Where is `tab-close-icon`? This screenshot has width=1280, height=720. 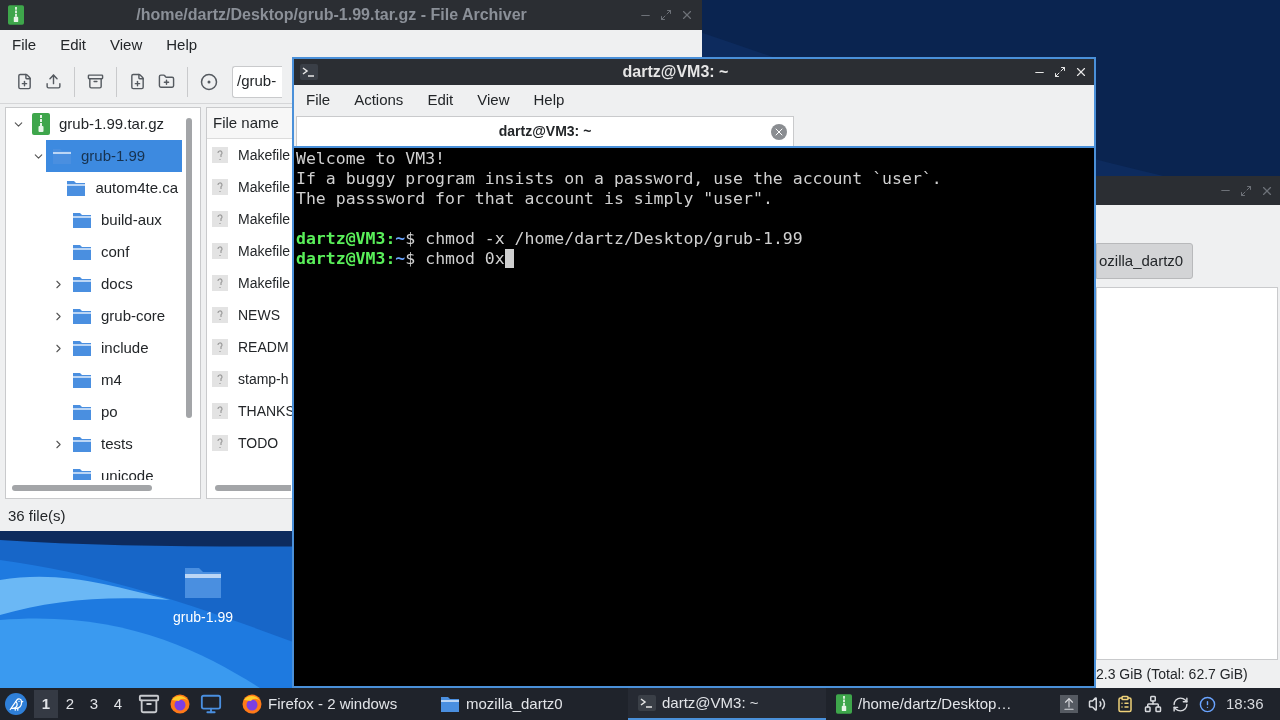 tab-close-icon is located at coordinates (779, 131).